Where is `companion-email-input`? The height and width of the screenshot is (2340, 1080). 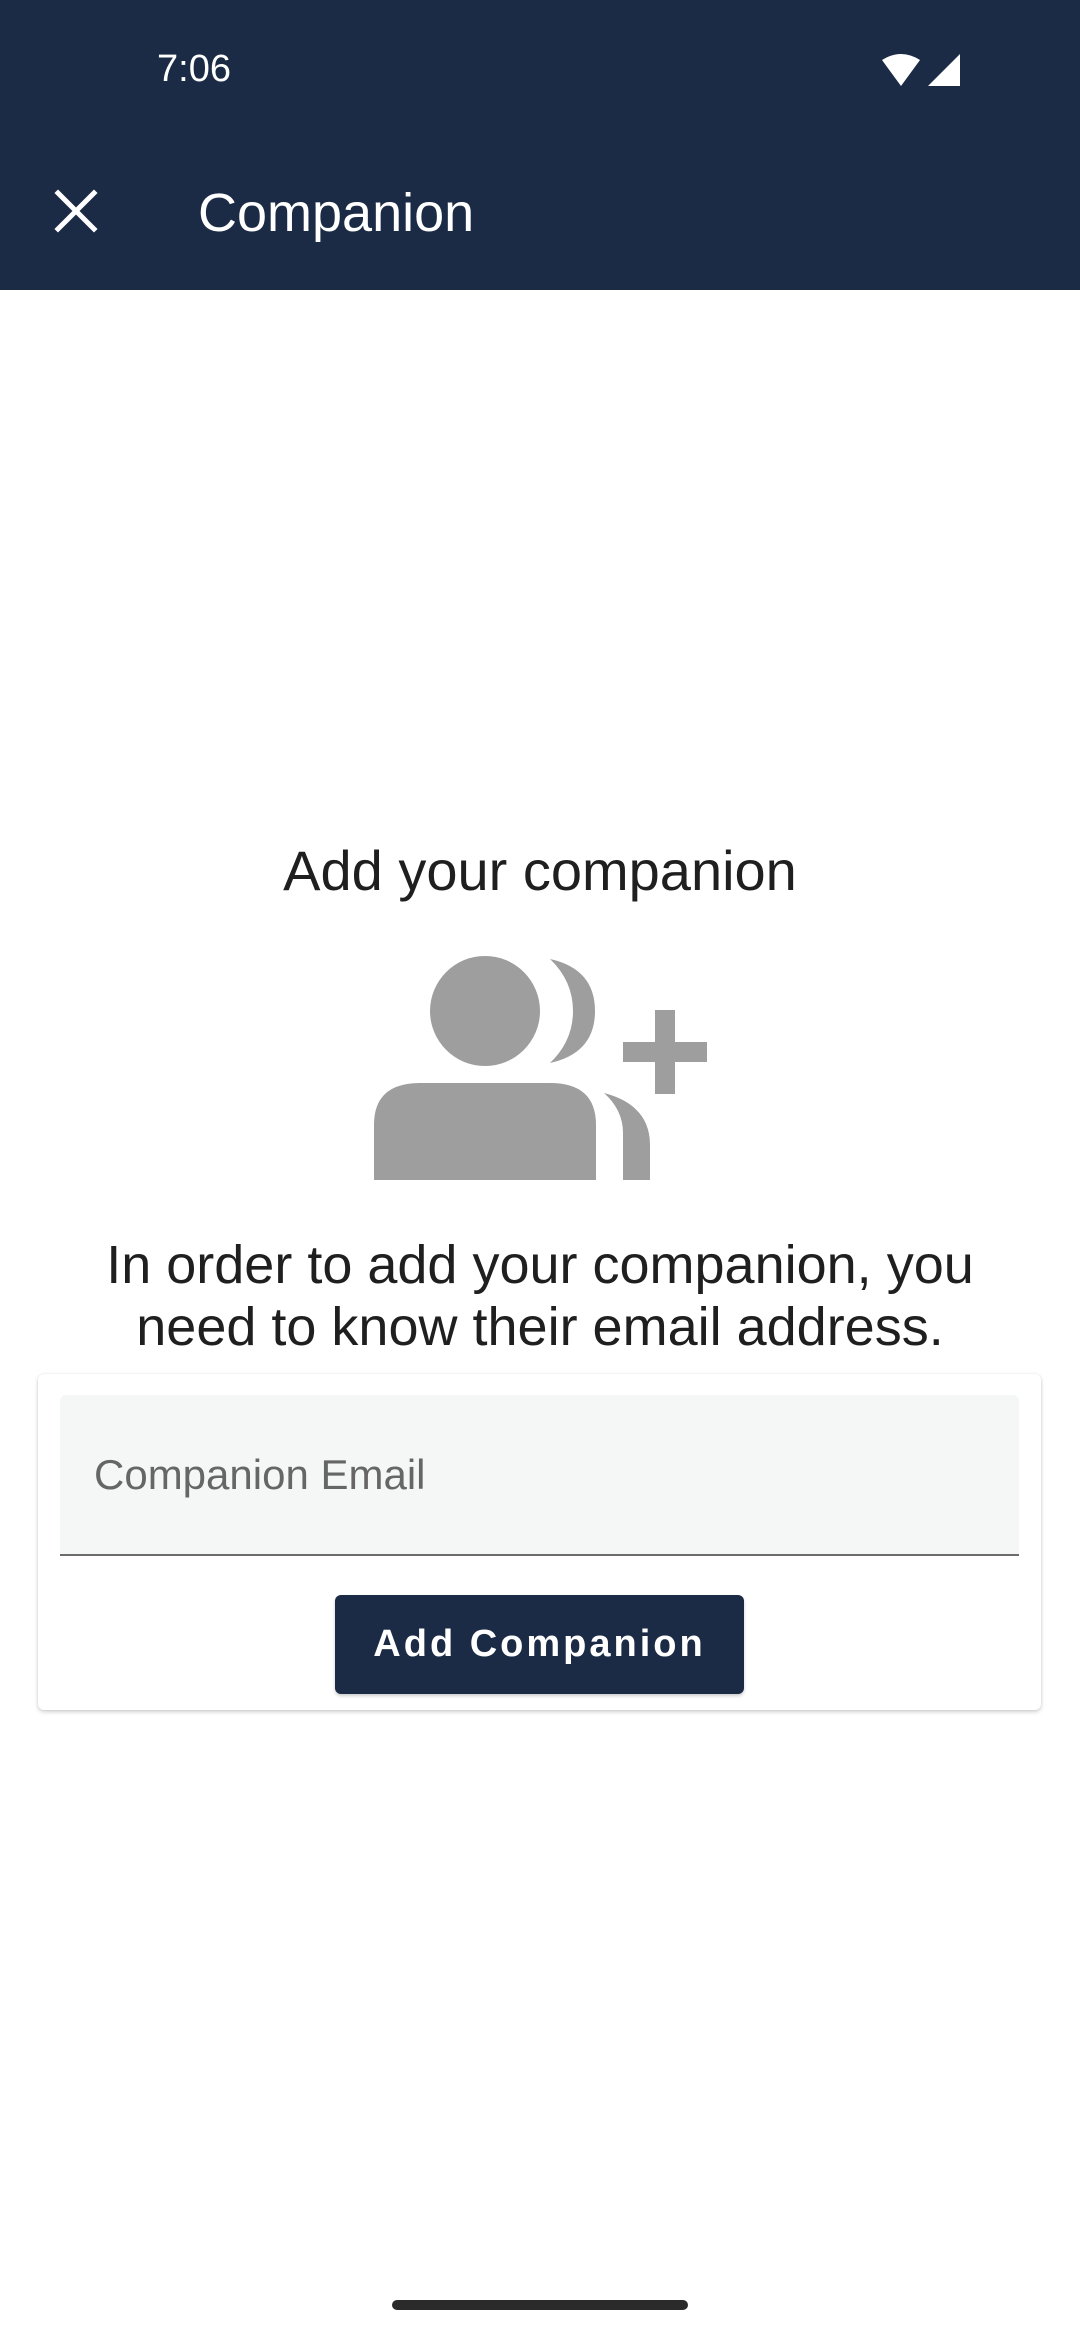
companion-email-input is located at coordinates (539, 1474).